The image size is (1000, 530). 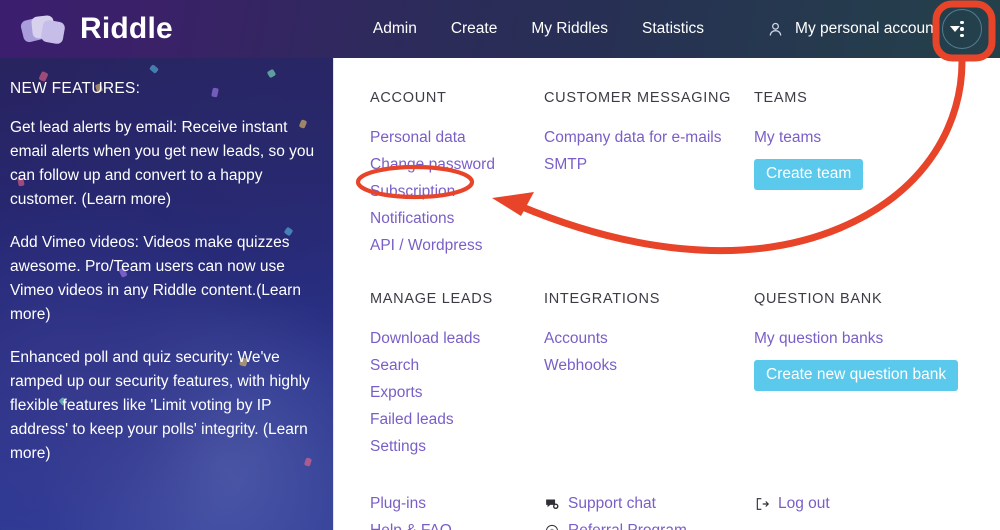 What do you see at coordinates (856, 375) in the screenshot?
I see `create-question-bank-button: Create new question bank` at bounding box center [856, 375].